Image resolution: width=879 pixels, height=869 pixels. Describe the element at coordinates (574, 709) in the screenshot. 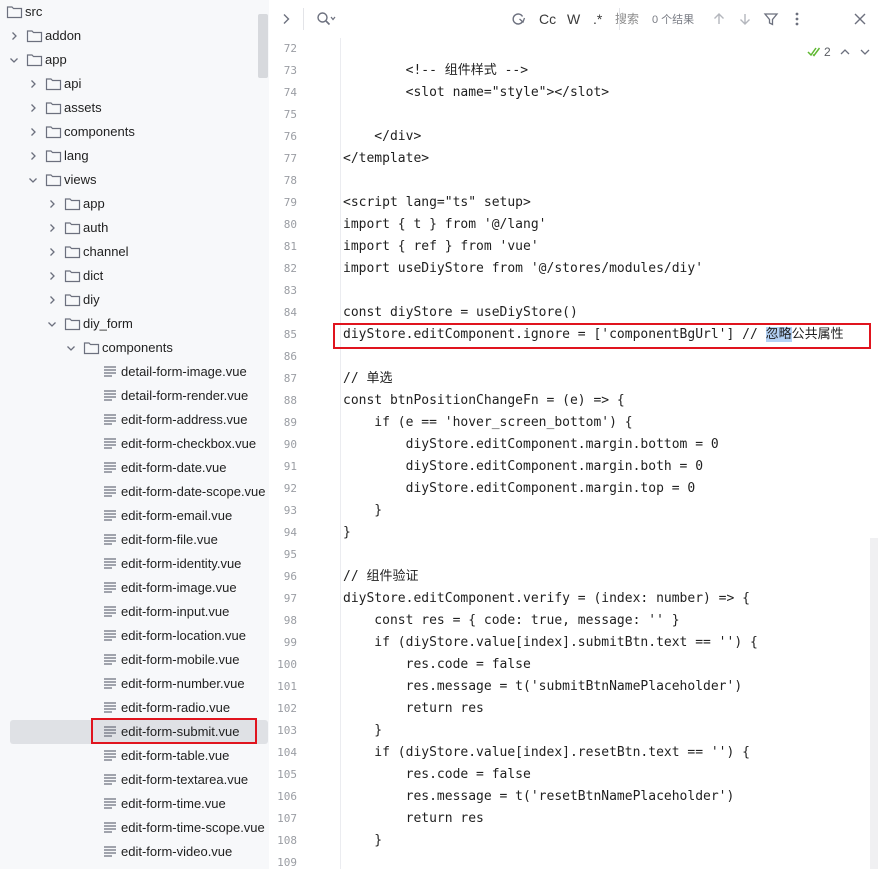

I see `code-line: 102 return res` at that location.